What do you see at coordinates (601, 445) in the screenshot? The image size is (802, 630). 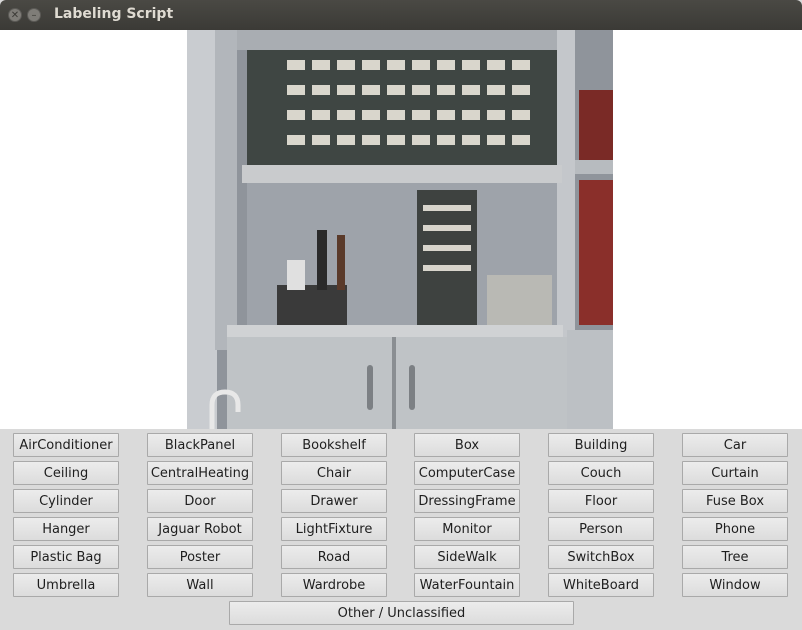 I see `label-button-building: Building` at bounding box center [601, 445].